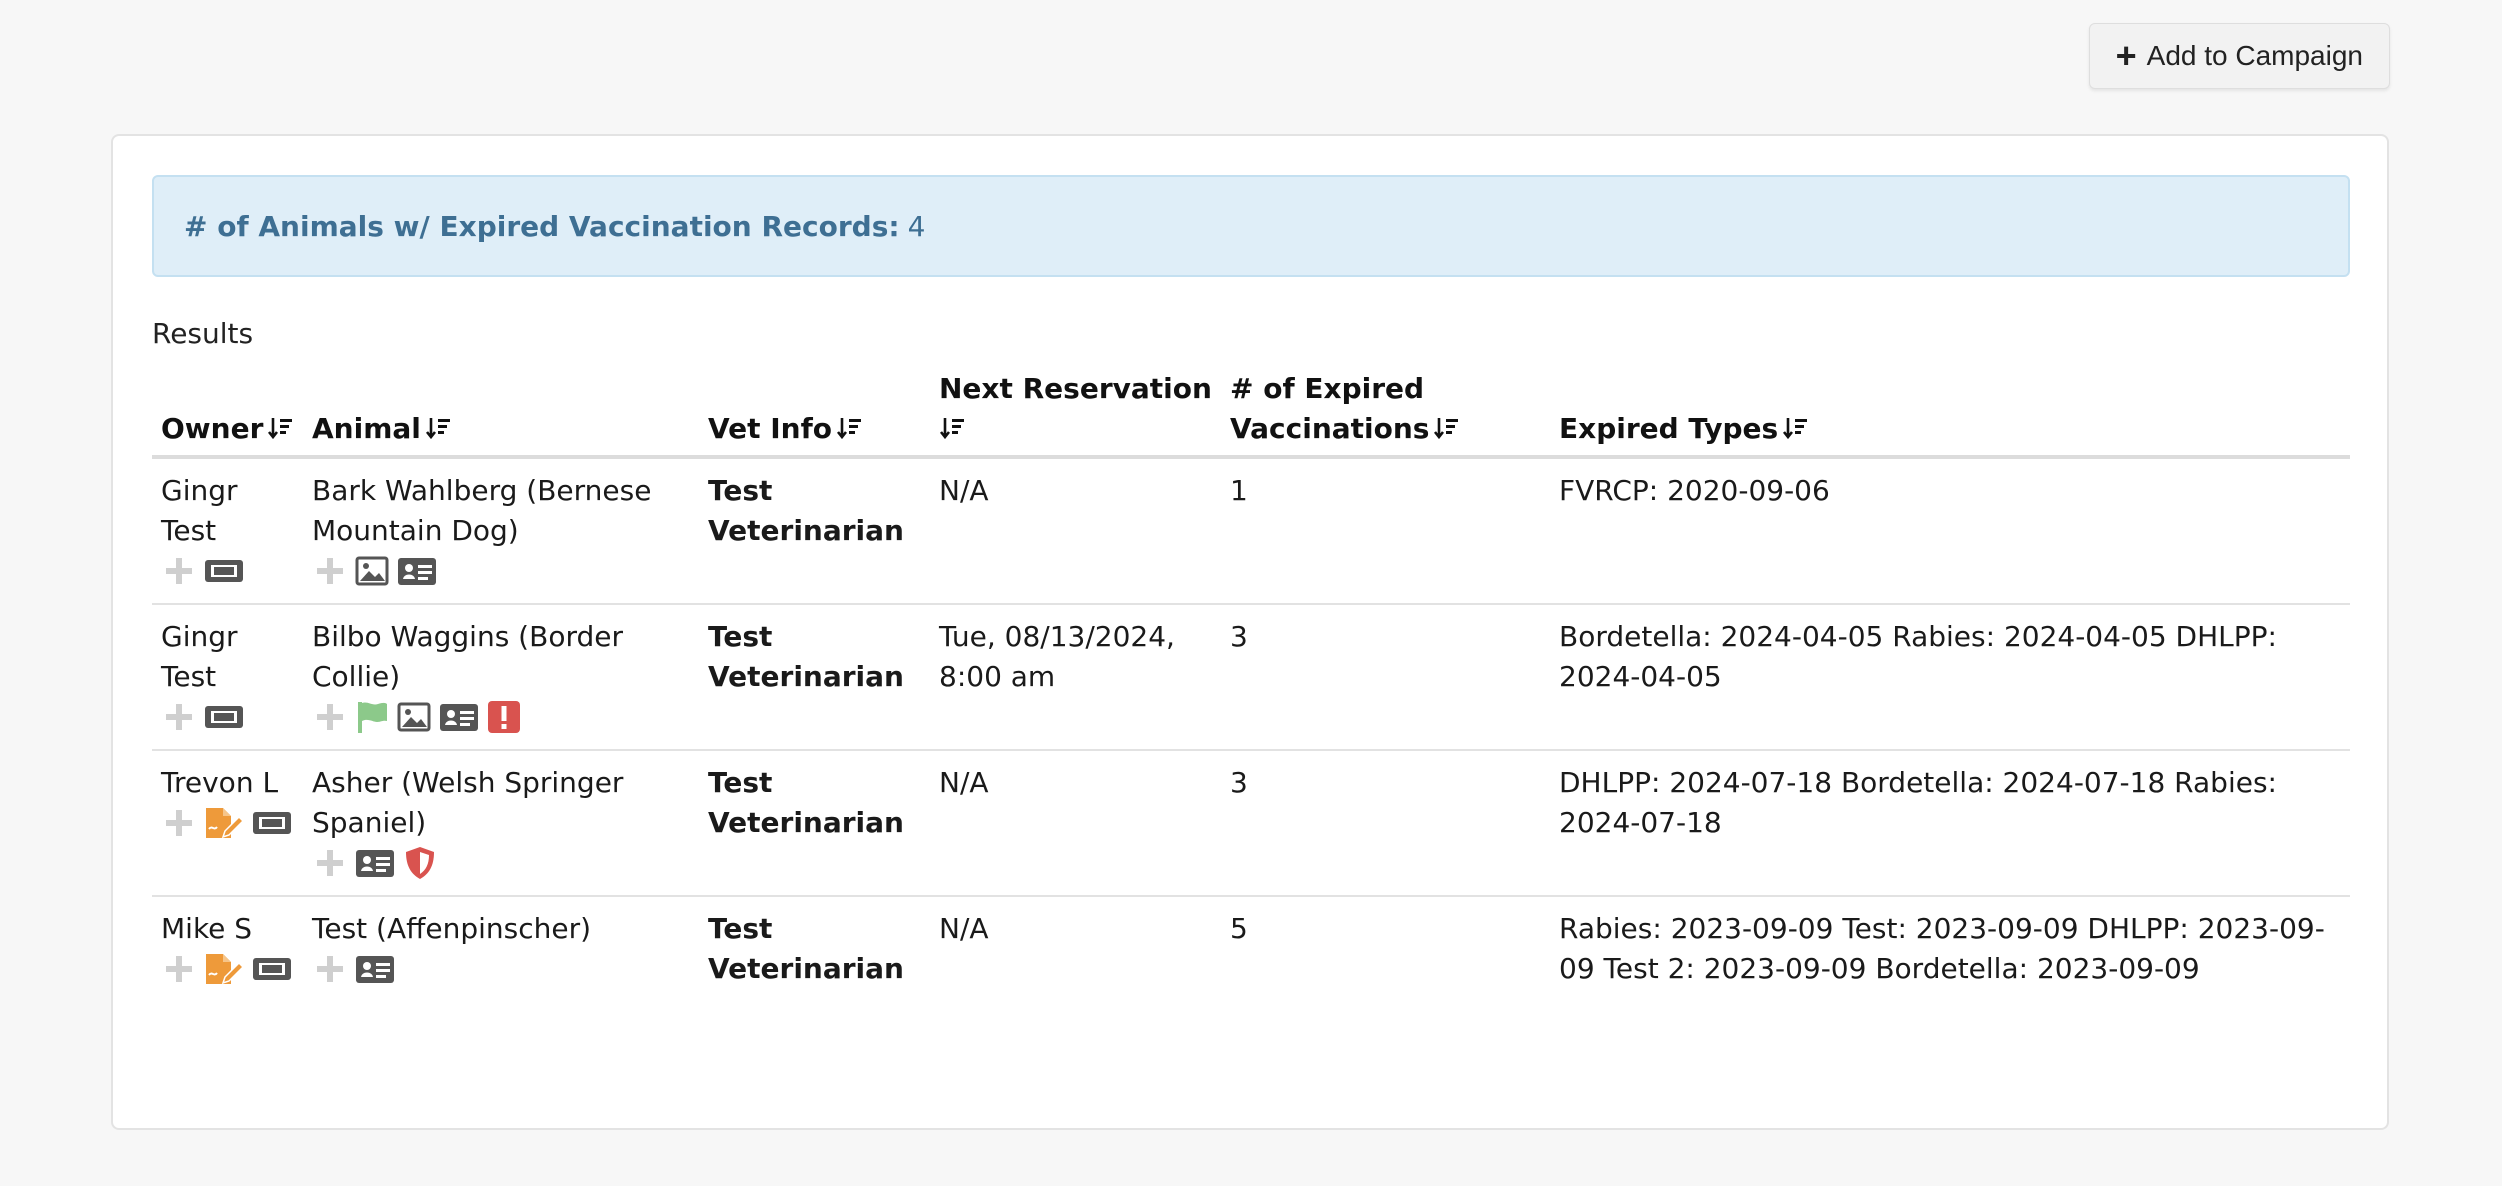 This screenshot has width=2502, height=1186. What do you see at coordinates (501, 511) in the screenshot?
I see `animal-name: Bark Wahlberg (Bernese Mountain Dog)` at bounding box center [501, 511].